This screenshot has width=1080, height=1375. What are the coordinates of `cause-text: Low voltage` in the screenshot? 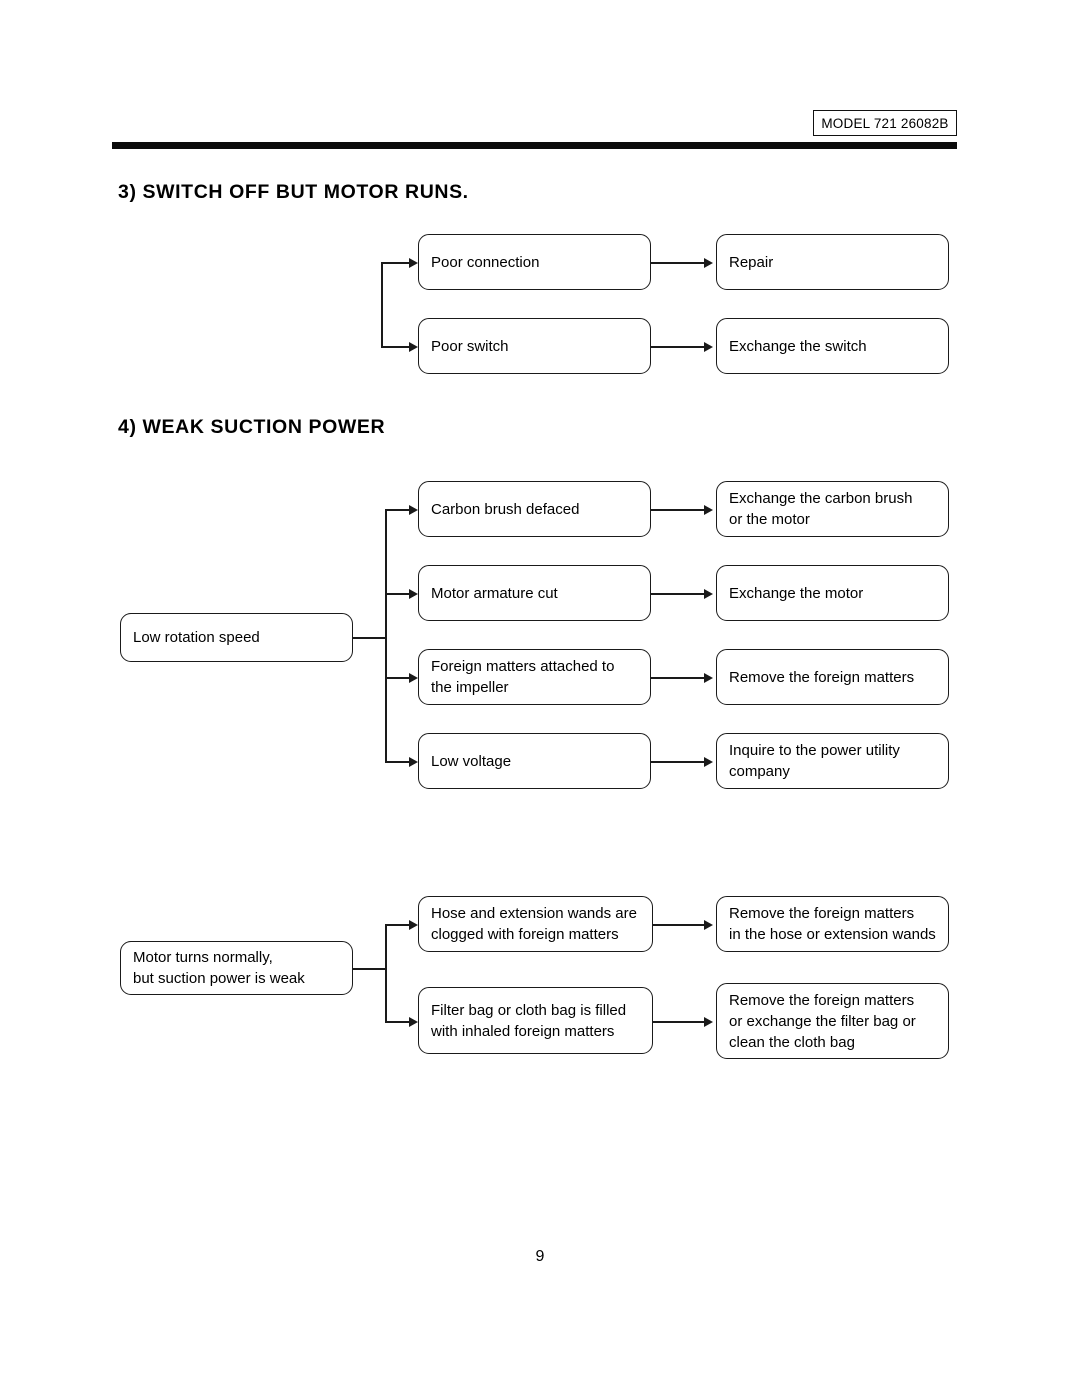 It's located at (471, 761).